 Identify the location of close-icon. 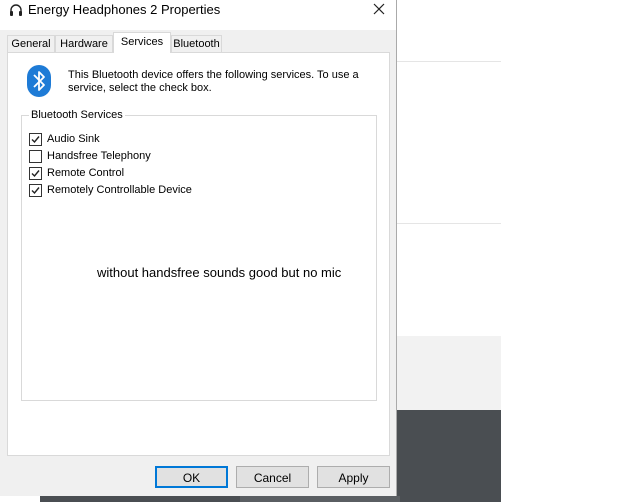
(379, 11).